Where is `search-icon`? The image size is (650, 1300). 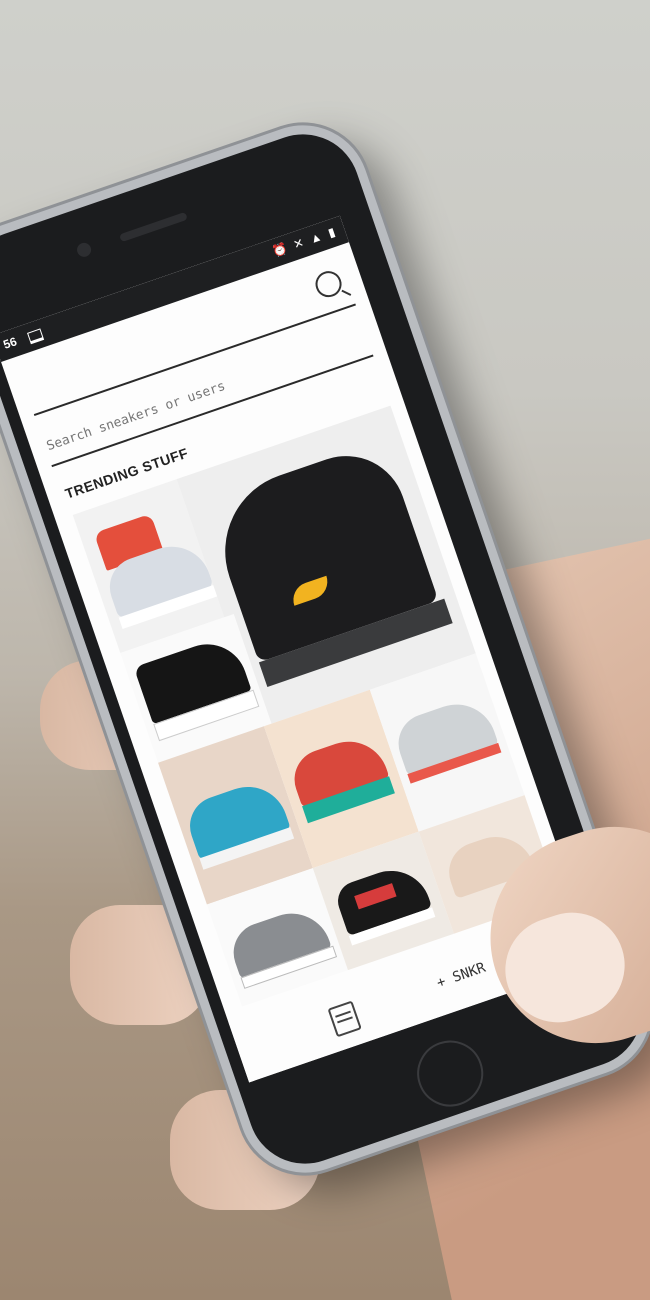
search-icon is located at coordinates (329, 284).